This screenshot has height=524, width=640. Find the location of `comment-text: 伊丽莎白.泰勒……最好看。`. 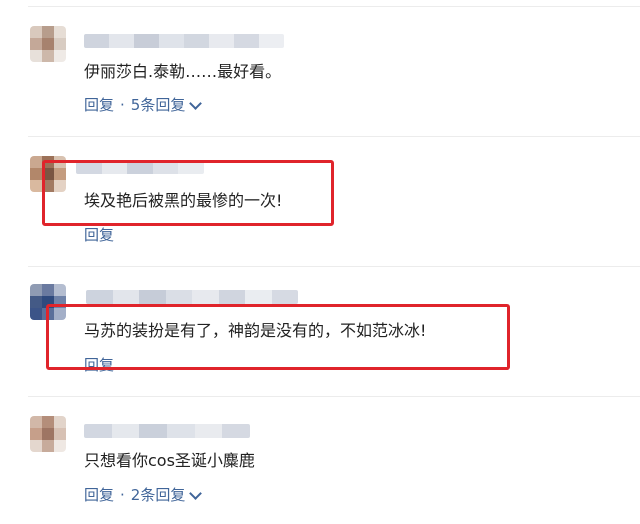

comment-text: 伊丽莎白.泰勒……最好看。 is located at coordinates (183, 71).